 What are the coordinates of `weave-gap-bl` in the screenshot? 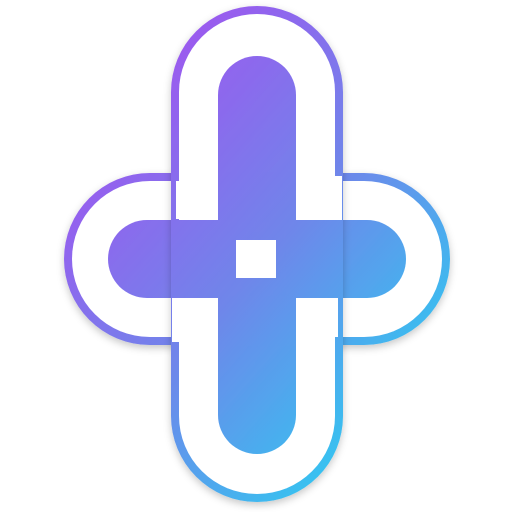 It's located at (195, 320).